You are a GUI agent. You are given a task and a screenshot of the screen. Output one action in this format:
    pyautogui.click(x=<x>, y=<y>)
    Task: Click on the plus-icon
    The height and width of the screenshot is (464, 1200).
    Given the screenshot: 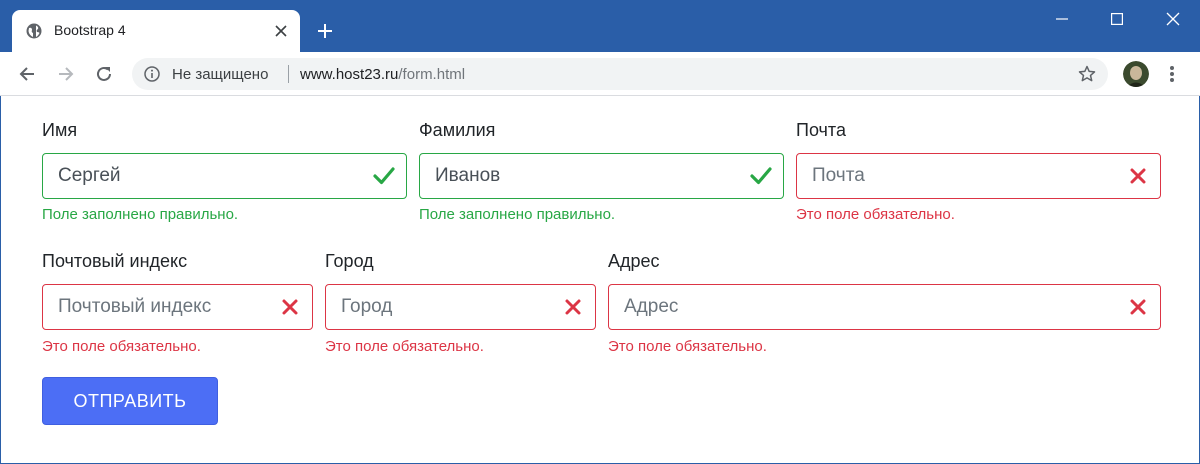 What is the action you would take?
    pyautogui.click(x=325, y=31)
    